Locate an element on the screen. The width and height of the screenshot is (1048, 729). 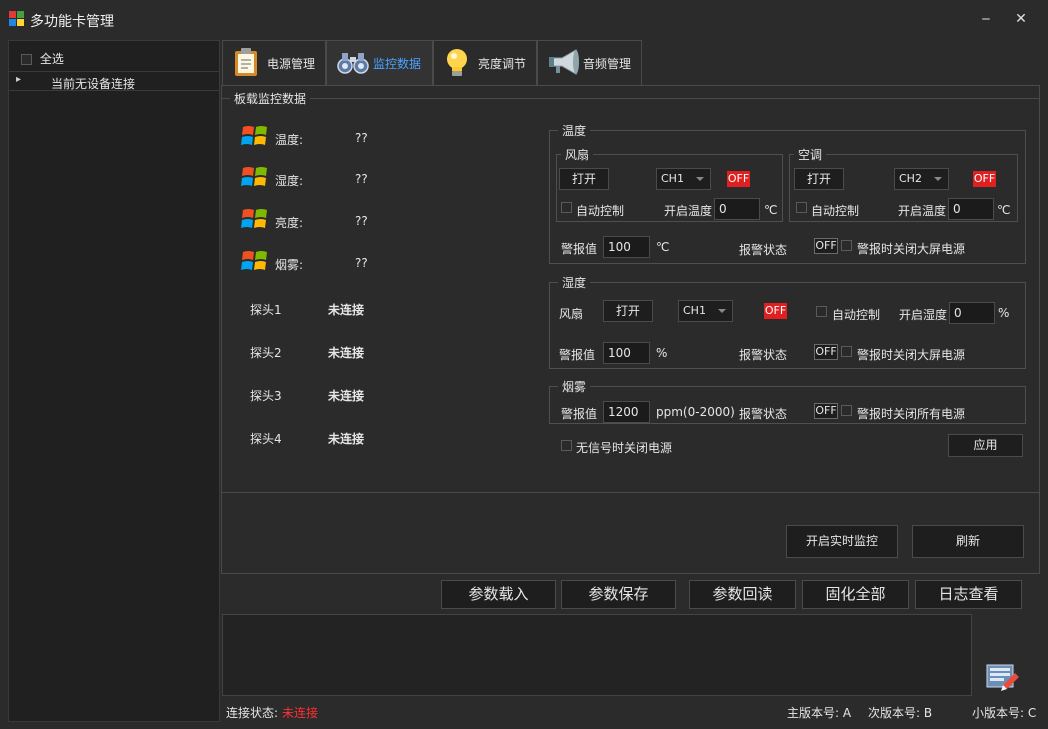
select-all-row: 全选 is located at coordinates (42, 58).